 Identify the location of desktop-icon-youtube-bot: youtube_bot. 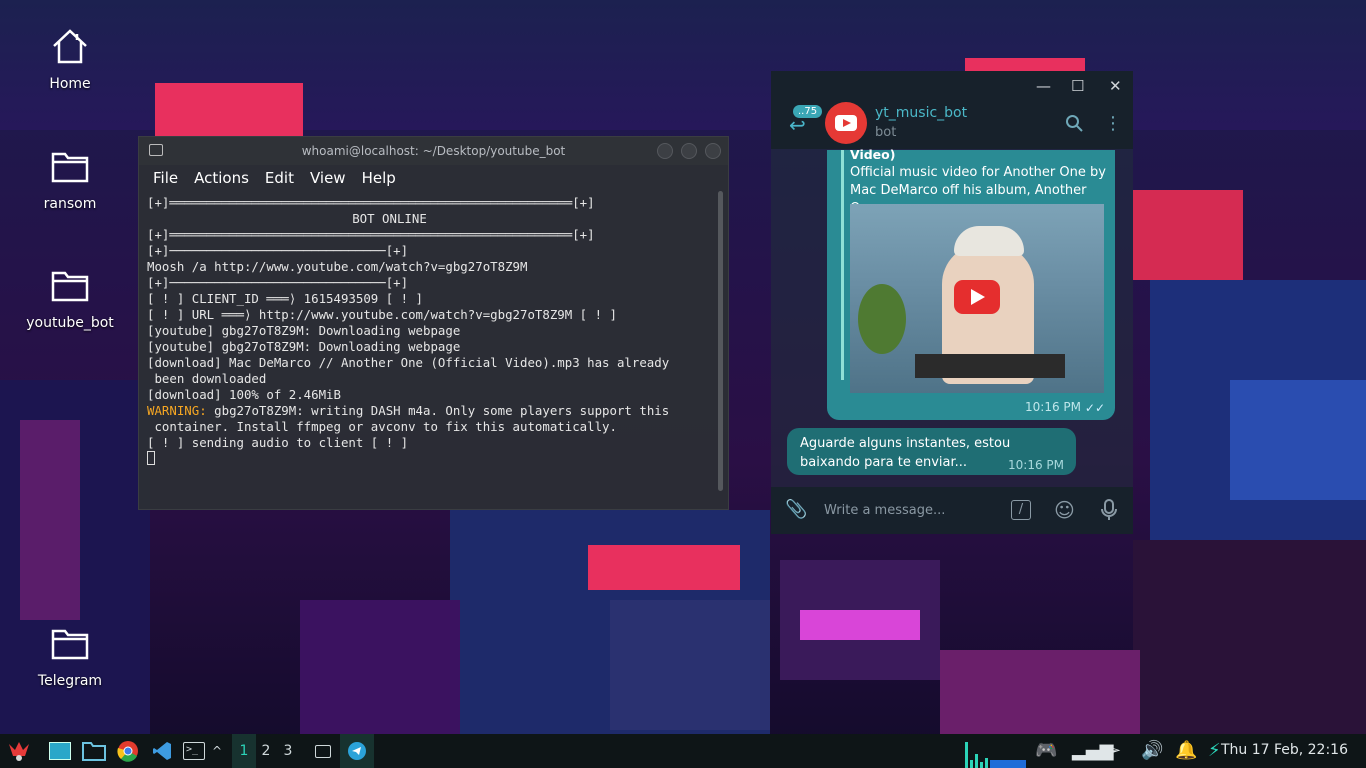
(70, 298).